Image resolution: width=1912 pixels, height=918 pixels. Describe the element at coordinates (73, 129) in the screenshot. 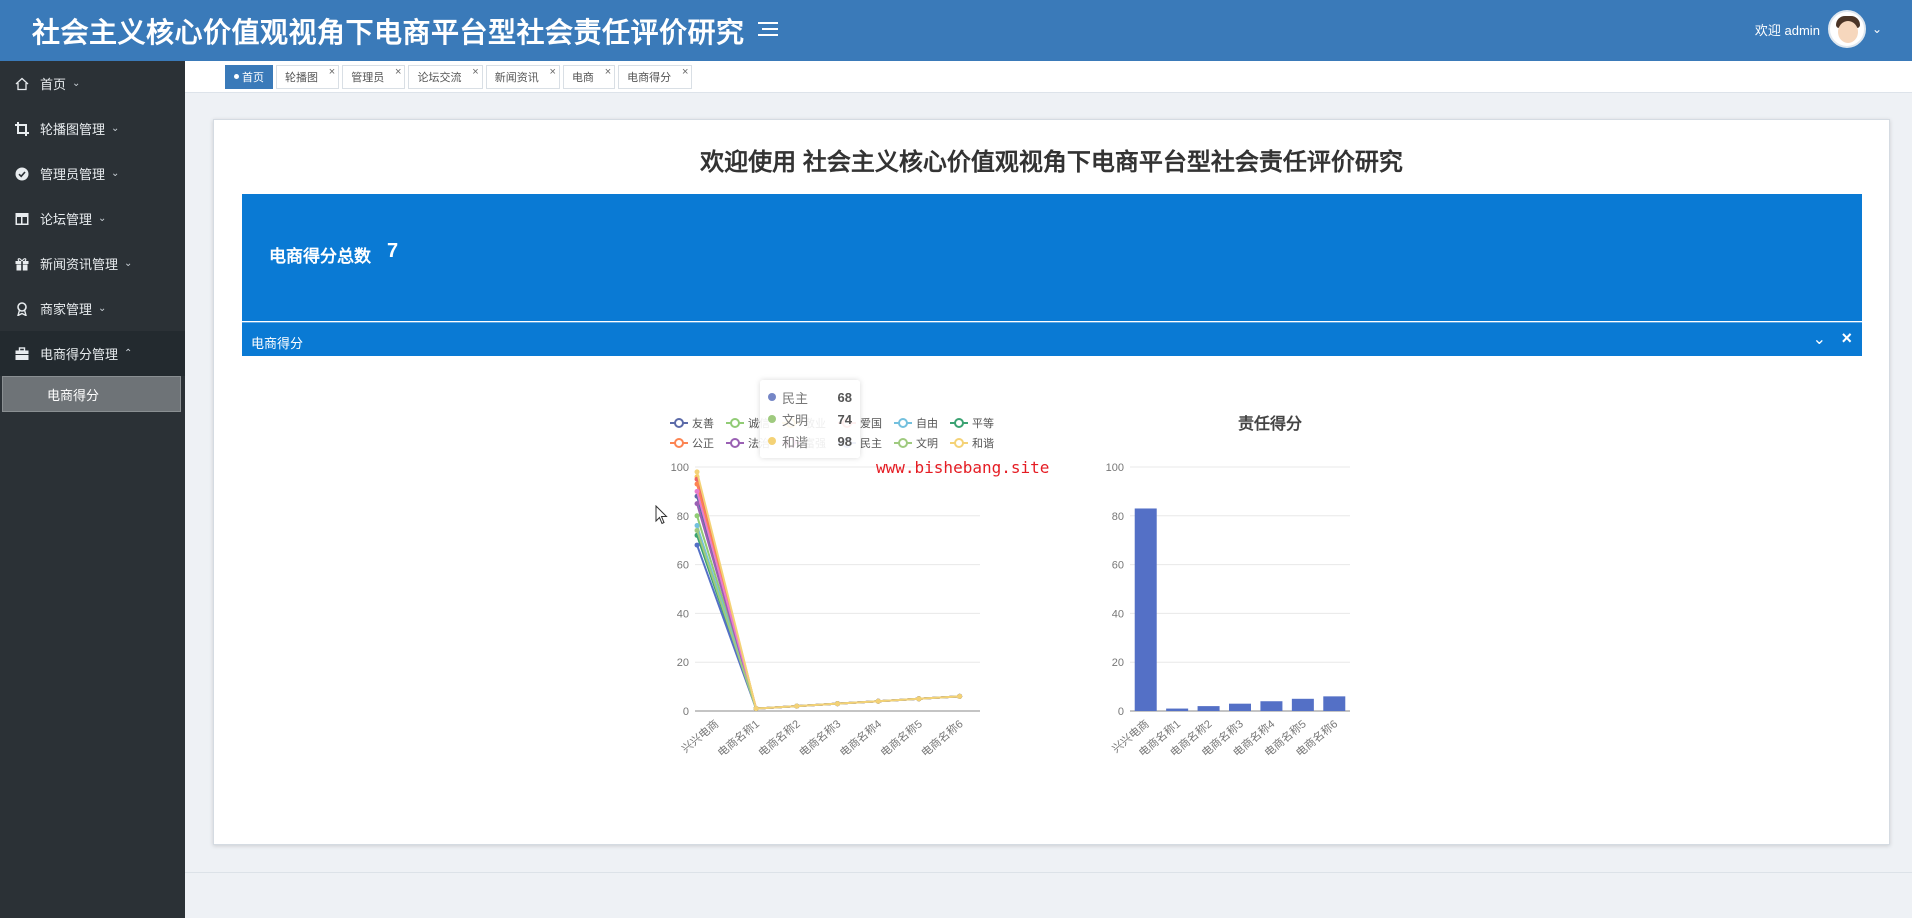

I see `sidebar-item-label: 轮播图管理` at that location.